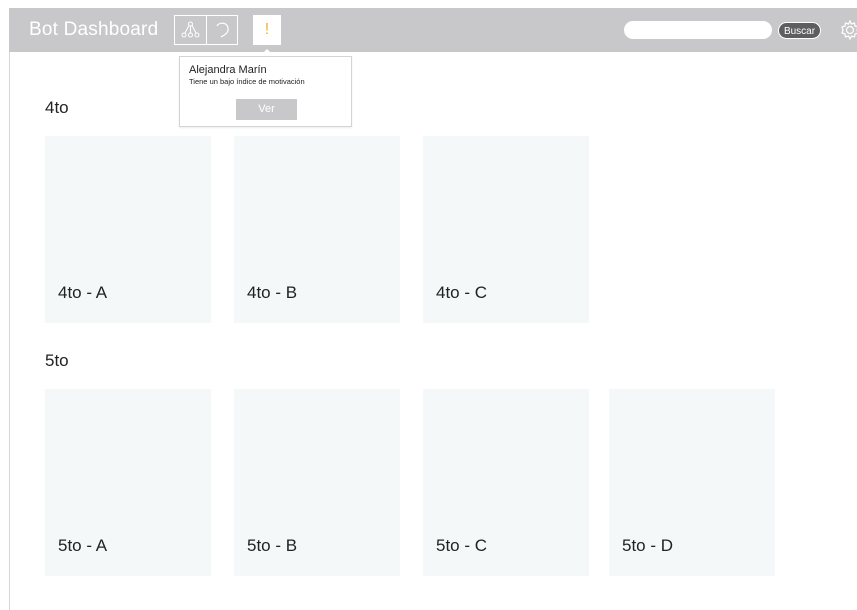 Image resolution: width=857 pixels, height=610 pixels. What do you see at coordinates (128, 229) in the screenshot?
I see `class-card-4to-a: 4to - A` at bounding box center [128, 229].